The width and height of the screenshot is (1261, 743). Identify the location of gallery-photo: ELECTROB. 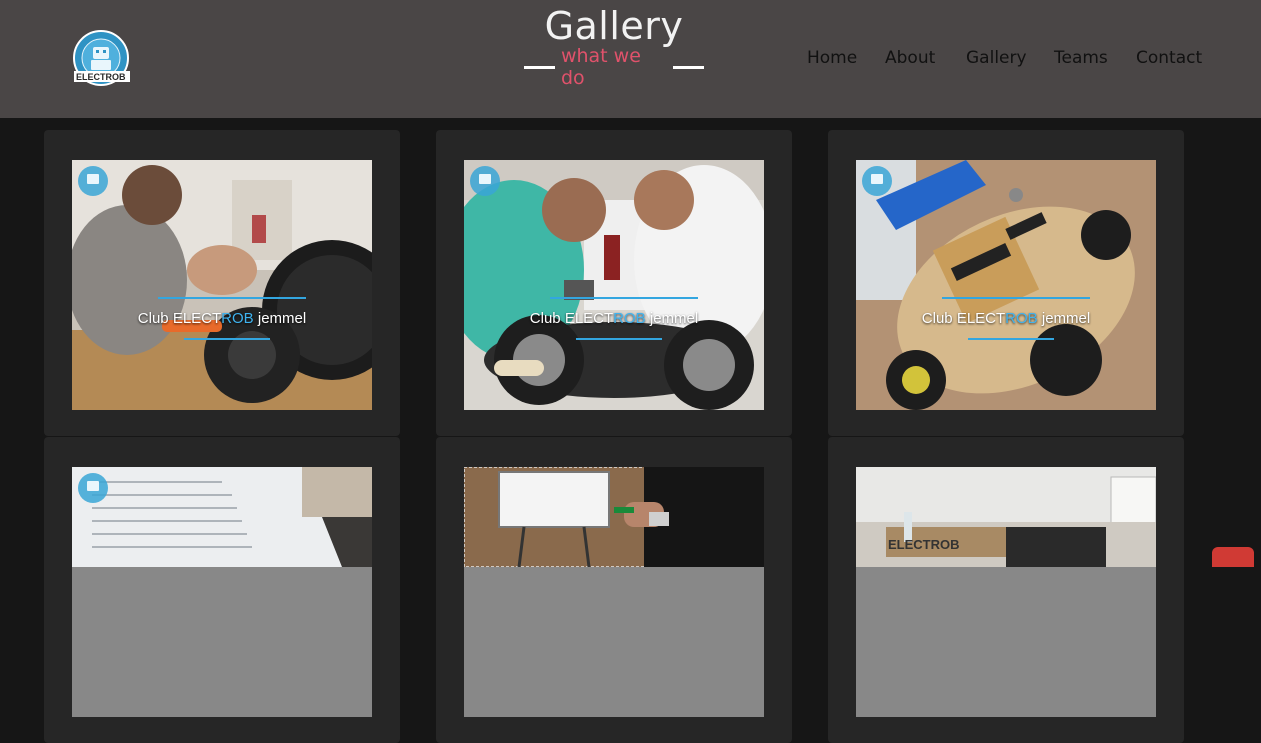
(1006, 592).